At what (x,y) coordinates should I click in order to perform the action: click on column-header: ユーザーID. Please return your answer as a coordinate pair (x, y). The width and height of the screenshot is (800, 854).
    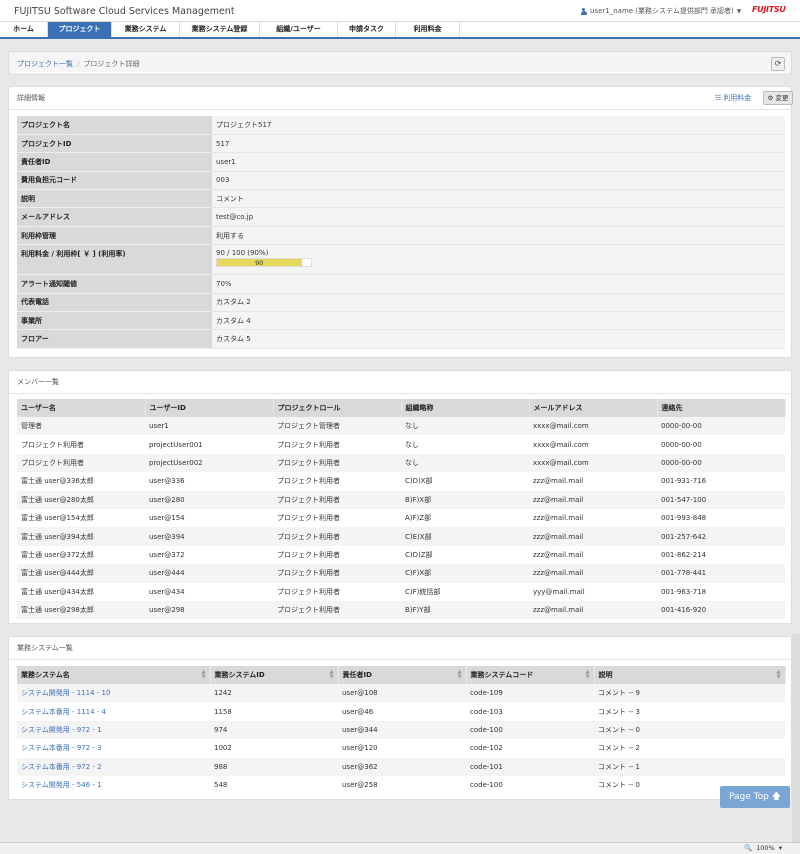
    Looking at the image, I should click on (209, 408).